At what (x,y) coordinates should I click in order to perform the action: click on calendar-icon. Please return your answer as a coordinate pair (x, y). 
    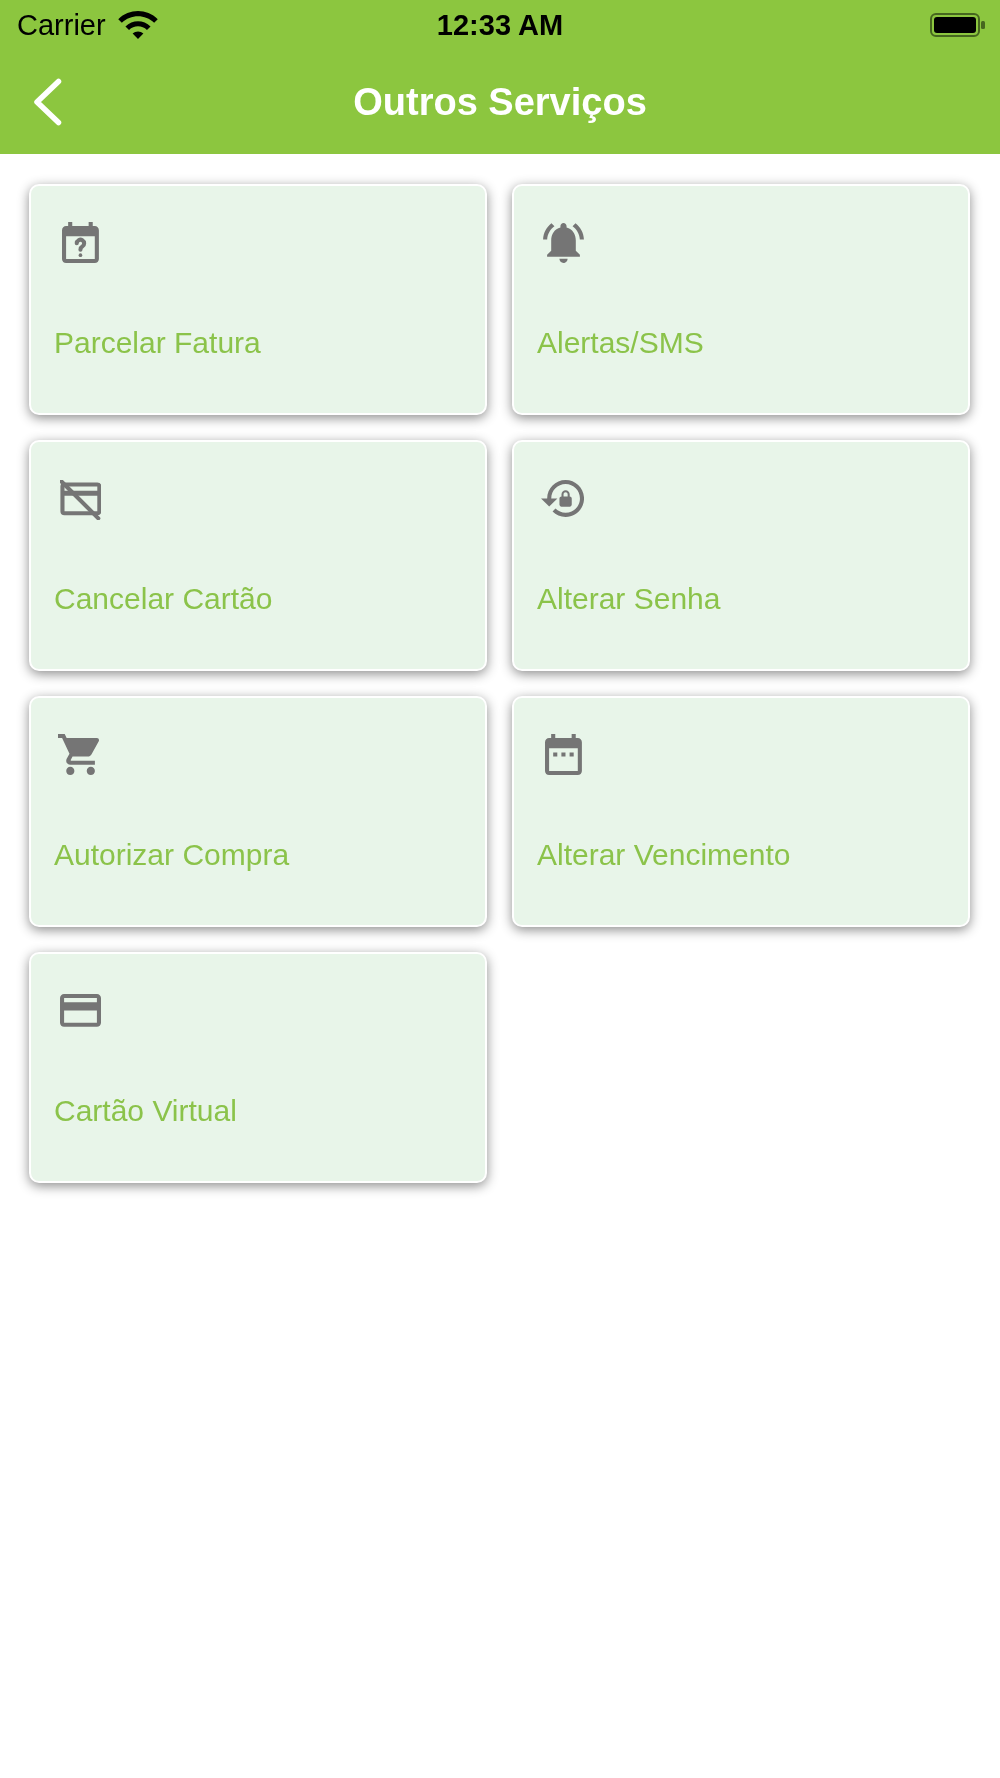
    Looking at the image, I should click on (564, 755).